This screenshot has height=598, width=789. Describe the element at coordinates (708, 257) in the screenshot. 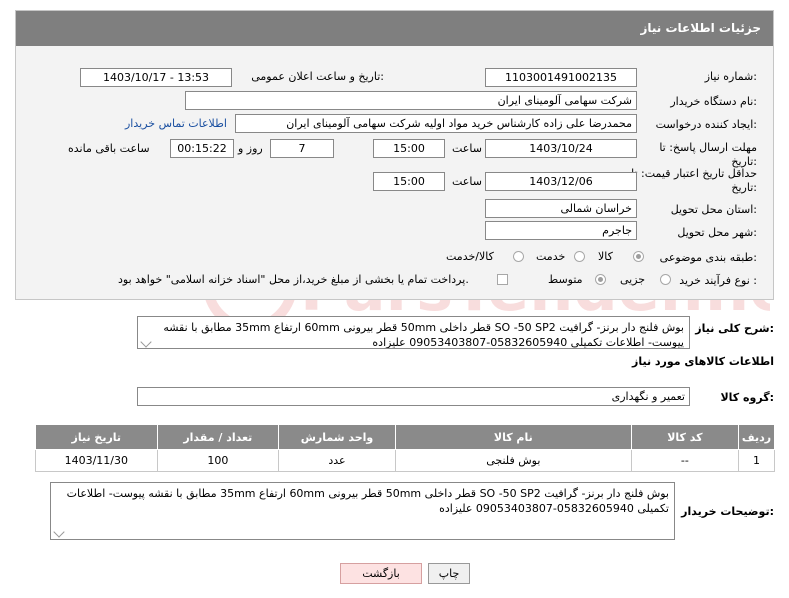

I see `category-label: طبقه بندی موضوعی:` at that location.